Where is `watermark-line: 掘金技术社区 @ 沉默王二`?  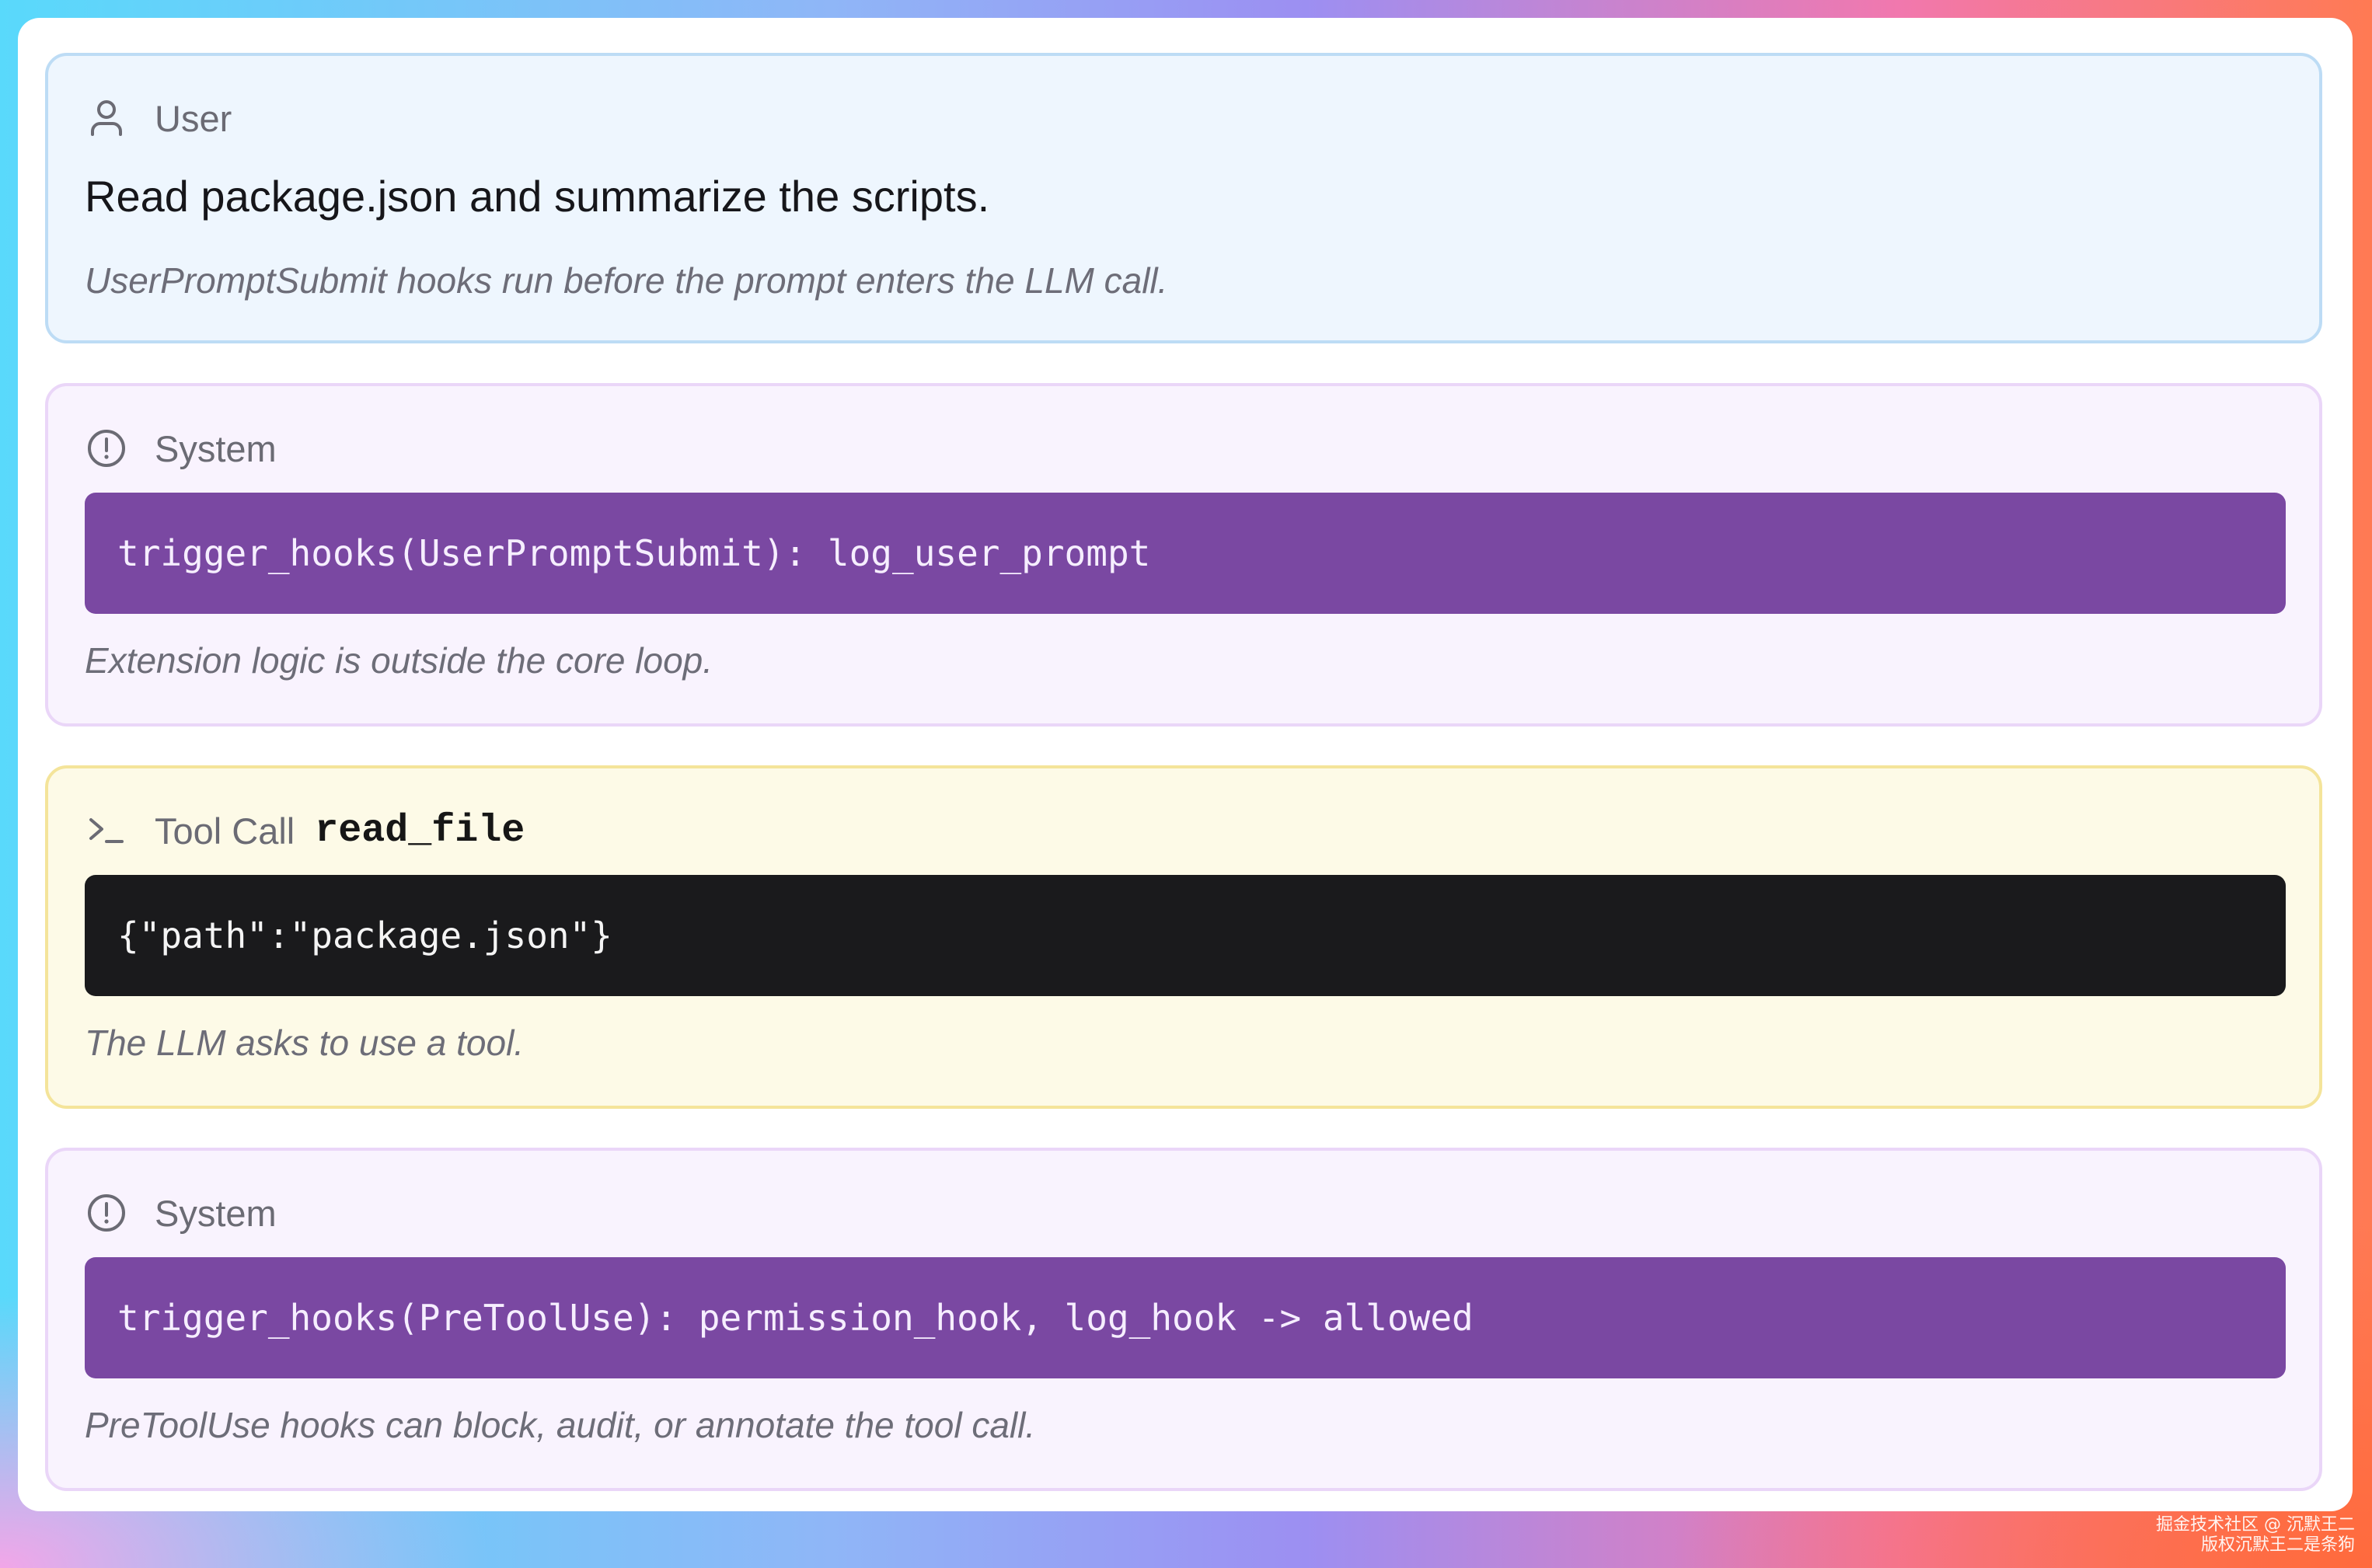
watermark-line: 掘金技术社区 @ 沉默王二 is located at coordinates (2256, 1525).